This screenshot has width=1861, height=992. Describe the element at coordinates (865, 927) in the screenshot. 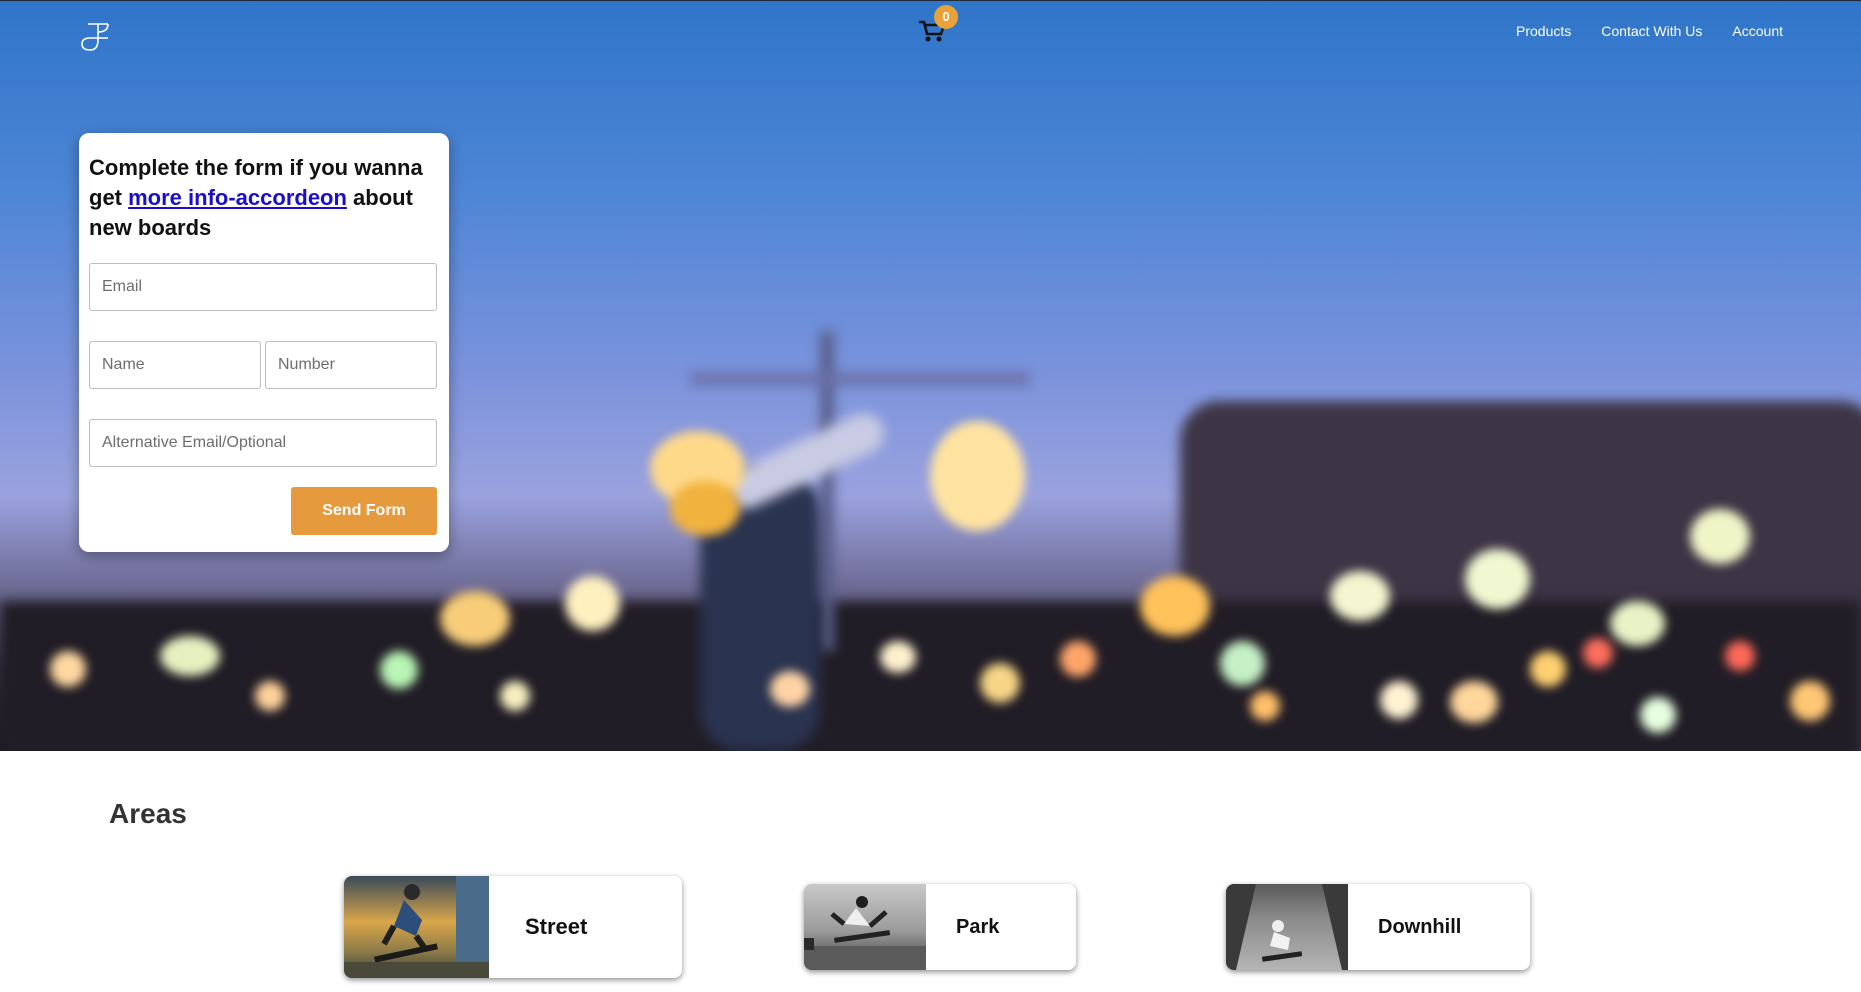

I see `park-thumbnail` at that location.